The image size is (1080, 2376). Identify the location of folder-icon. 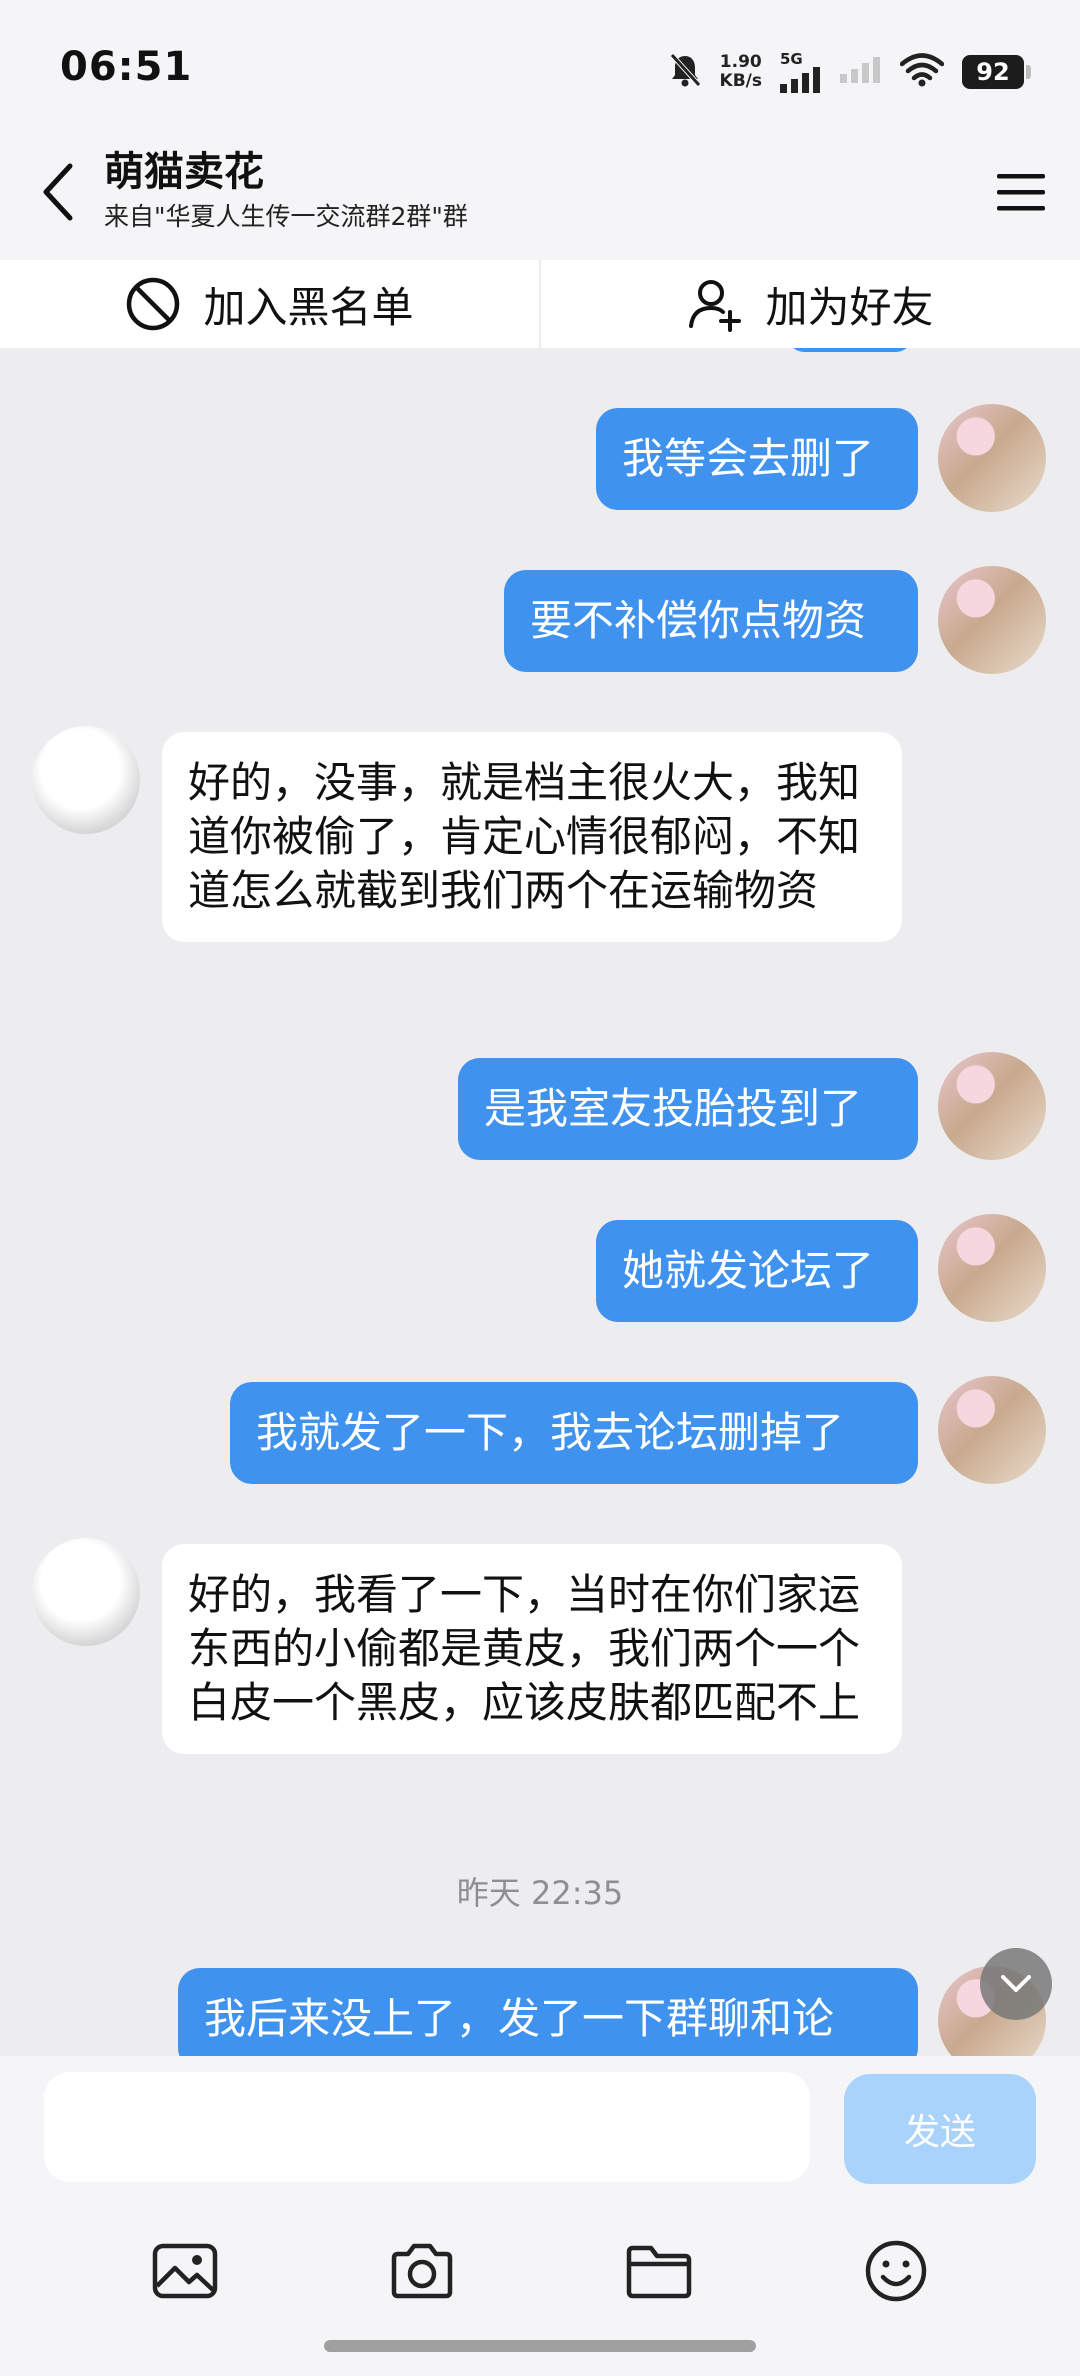
(658, 2272).